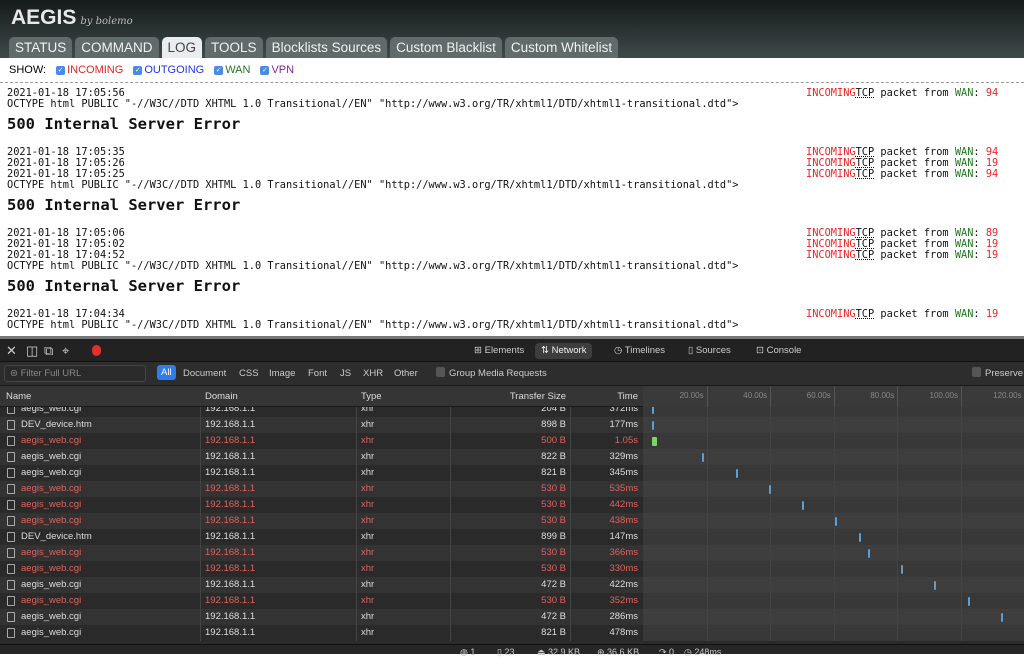 This screenshot has height=658, width=1024. I want to click on type-filter-all: All, so click(166, 372).